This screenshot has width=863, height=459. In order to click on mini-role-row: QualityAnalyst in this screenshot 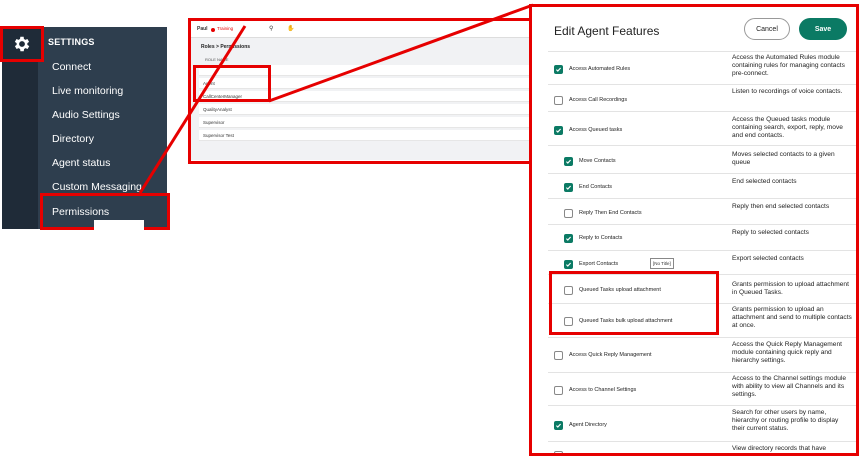, I will do `click(365, 109)`.